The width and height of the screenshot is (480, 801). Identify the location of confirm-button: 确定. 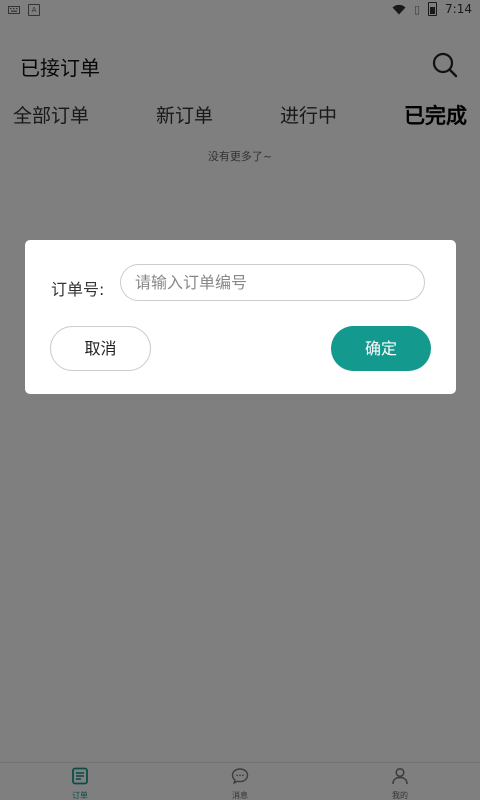
(381, 348).